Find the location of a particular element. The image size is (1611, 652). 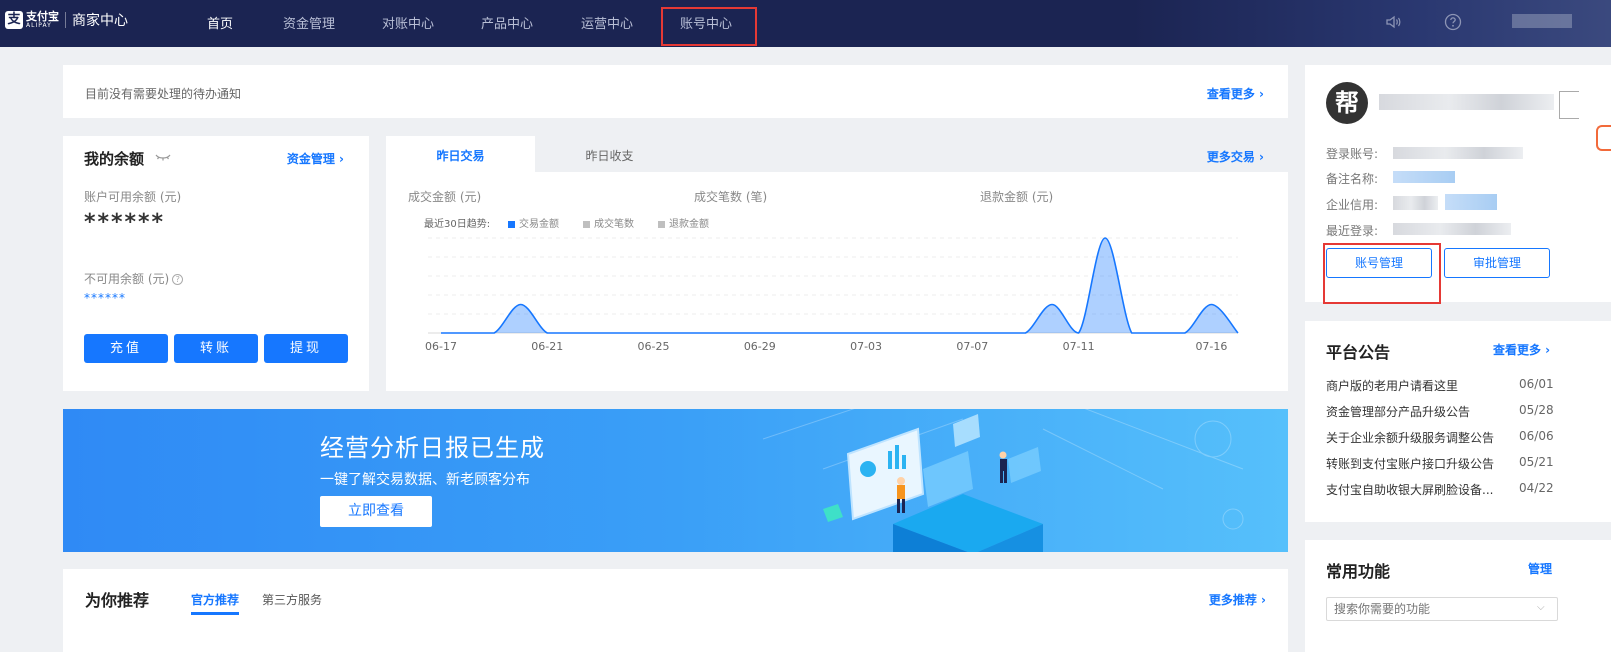

enterprise-credit-badge-blurred is located at coordinates (1471, 202).